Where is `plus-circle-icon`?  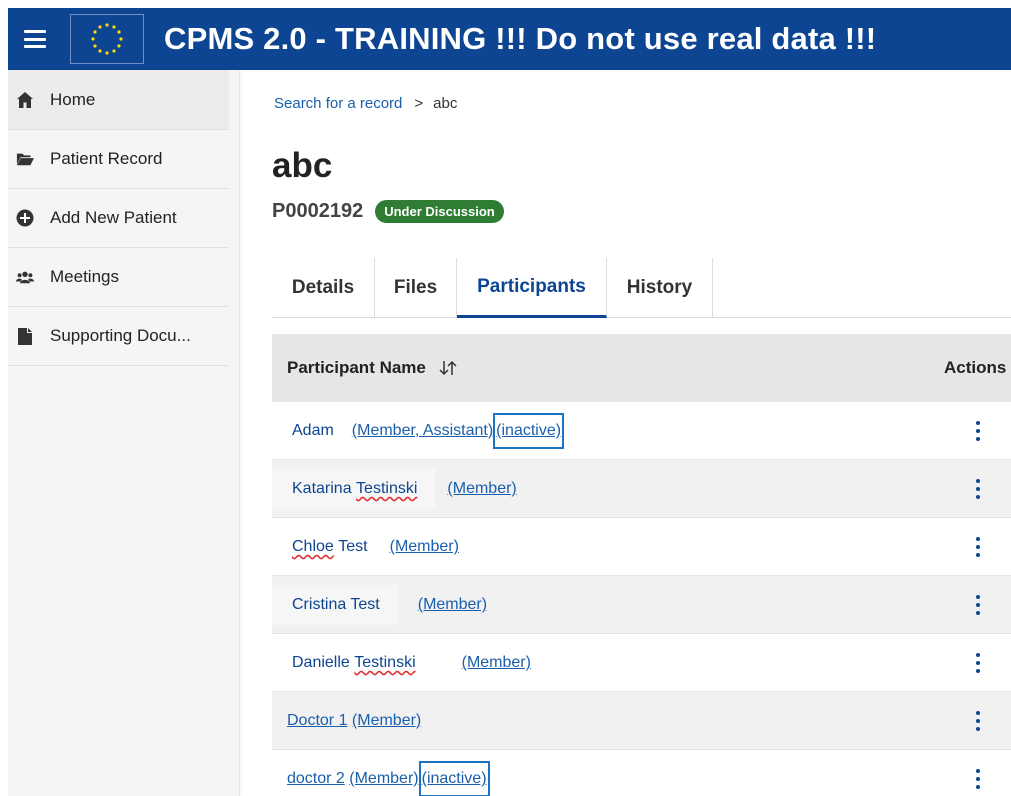 plus-circle-icon is located at coordinates (25, 218).